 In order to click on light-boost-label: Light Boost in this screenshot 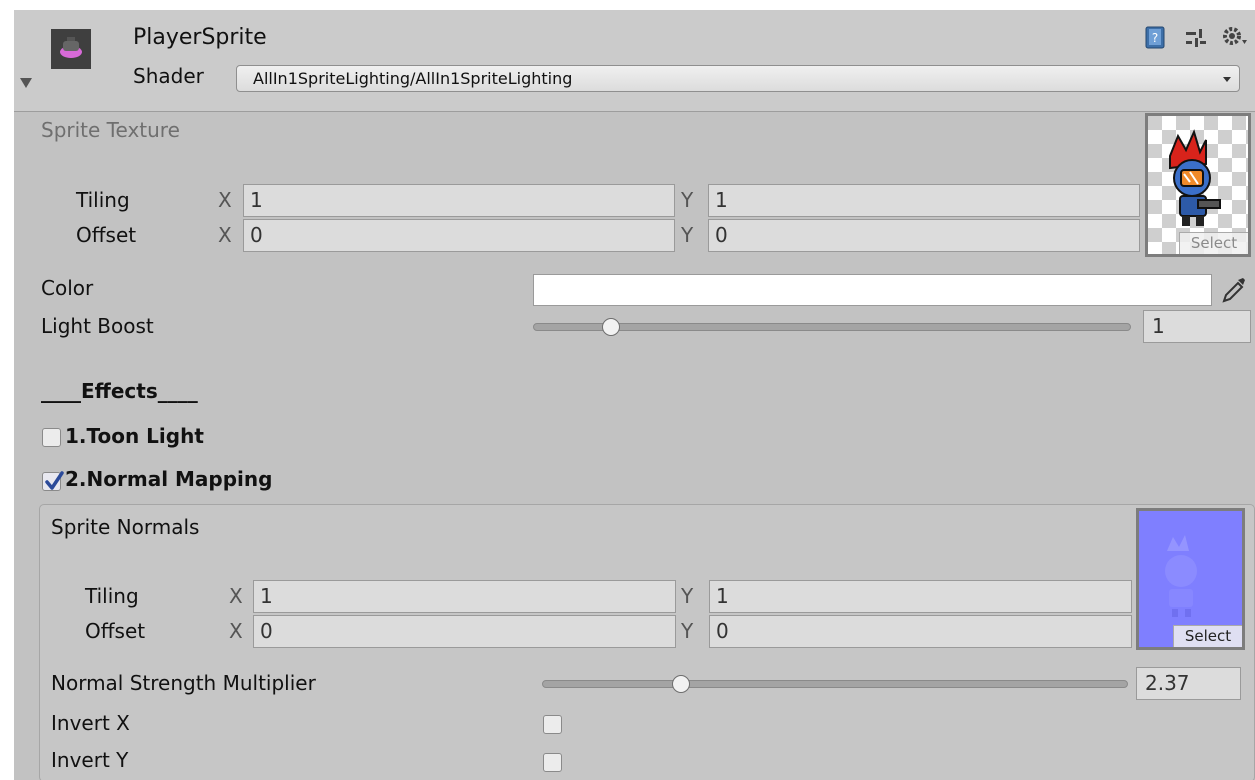, I will do `click(97, 326)`.